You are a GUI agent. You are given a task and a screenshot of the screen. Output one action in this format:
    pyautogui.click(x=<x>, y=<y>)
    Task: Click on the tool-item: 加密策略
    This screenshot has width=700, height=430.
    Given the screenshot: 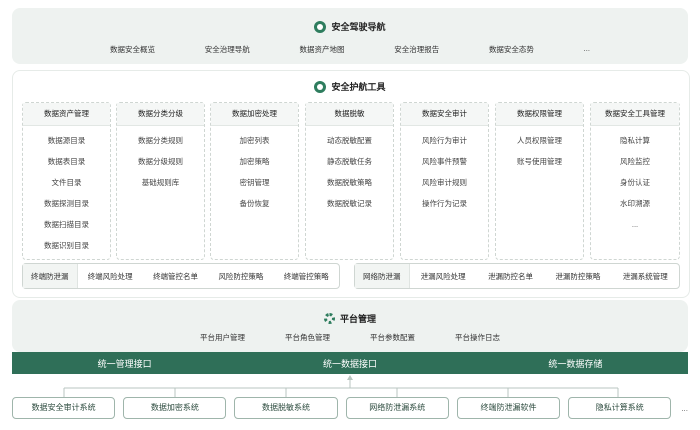 What is the action you would take?
    pyautogui.click(x=254, y=161)
    